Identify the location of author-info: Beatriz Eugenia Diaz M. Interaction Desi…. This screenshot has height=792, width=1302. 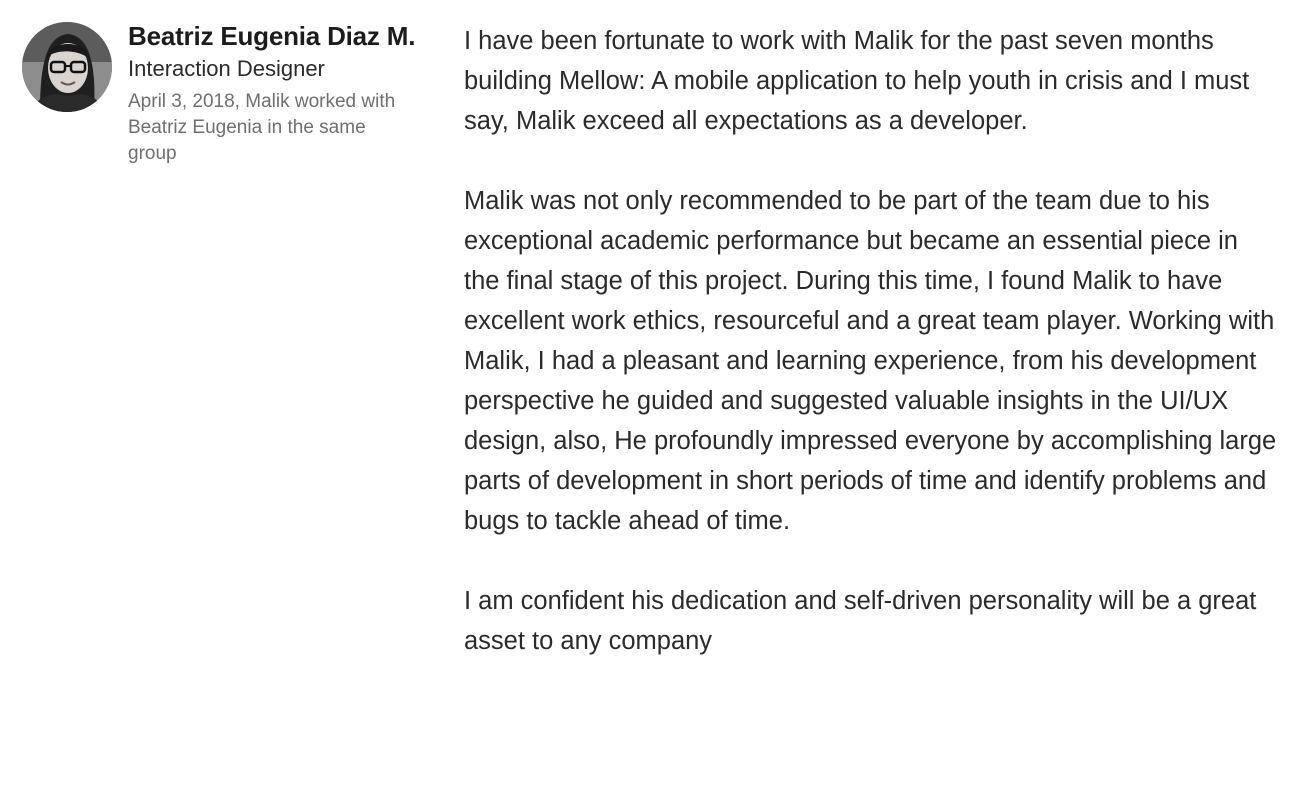
(273, 93).